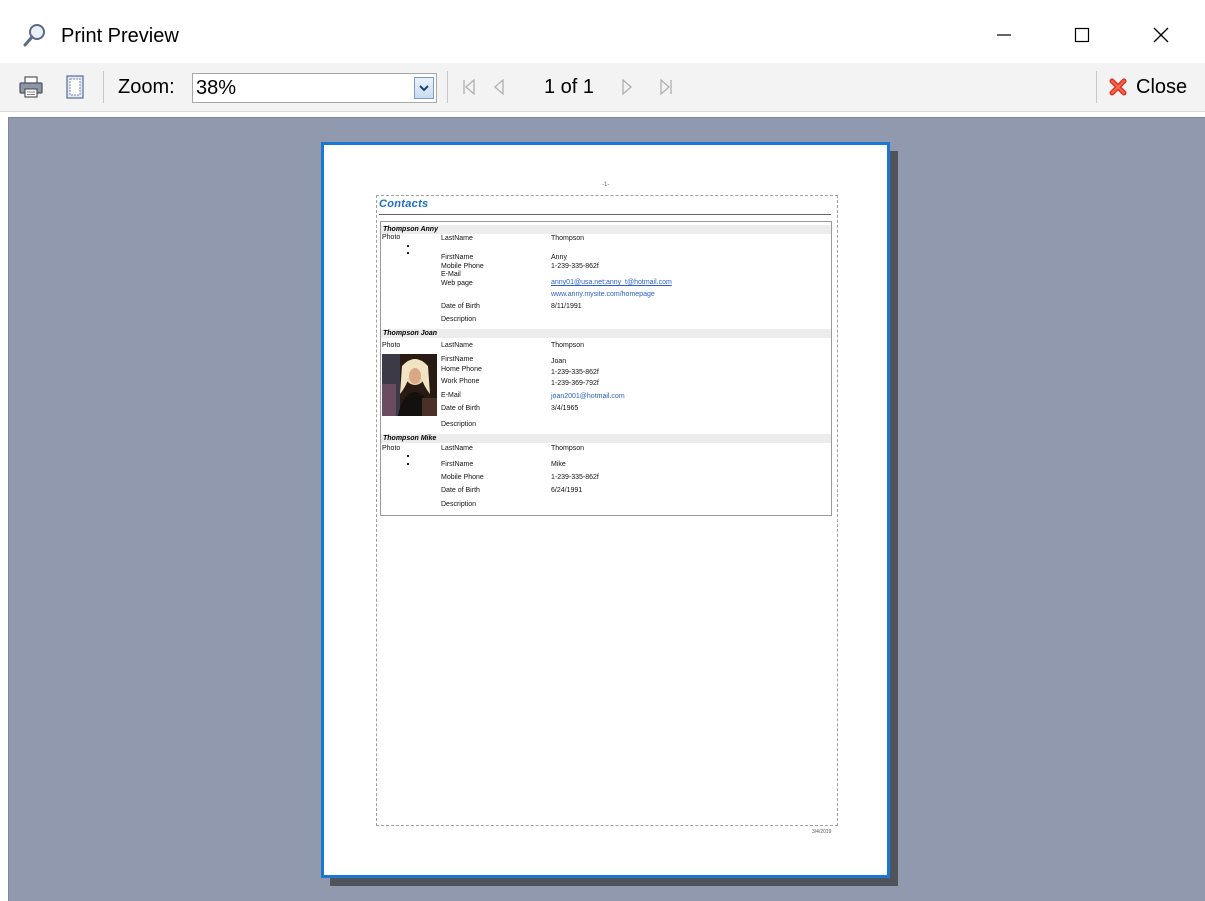 Image resolution: width=1205 pixels, height=901 pixels. I want to click on field-label: Home Phone, so click(461, 369).